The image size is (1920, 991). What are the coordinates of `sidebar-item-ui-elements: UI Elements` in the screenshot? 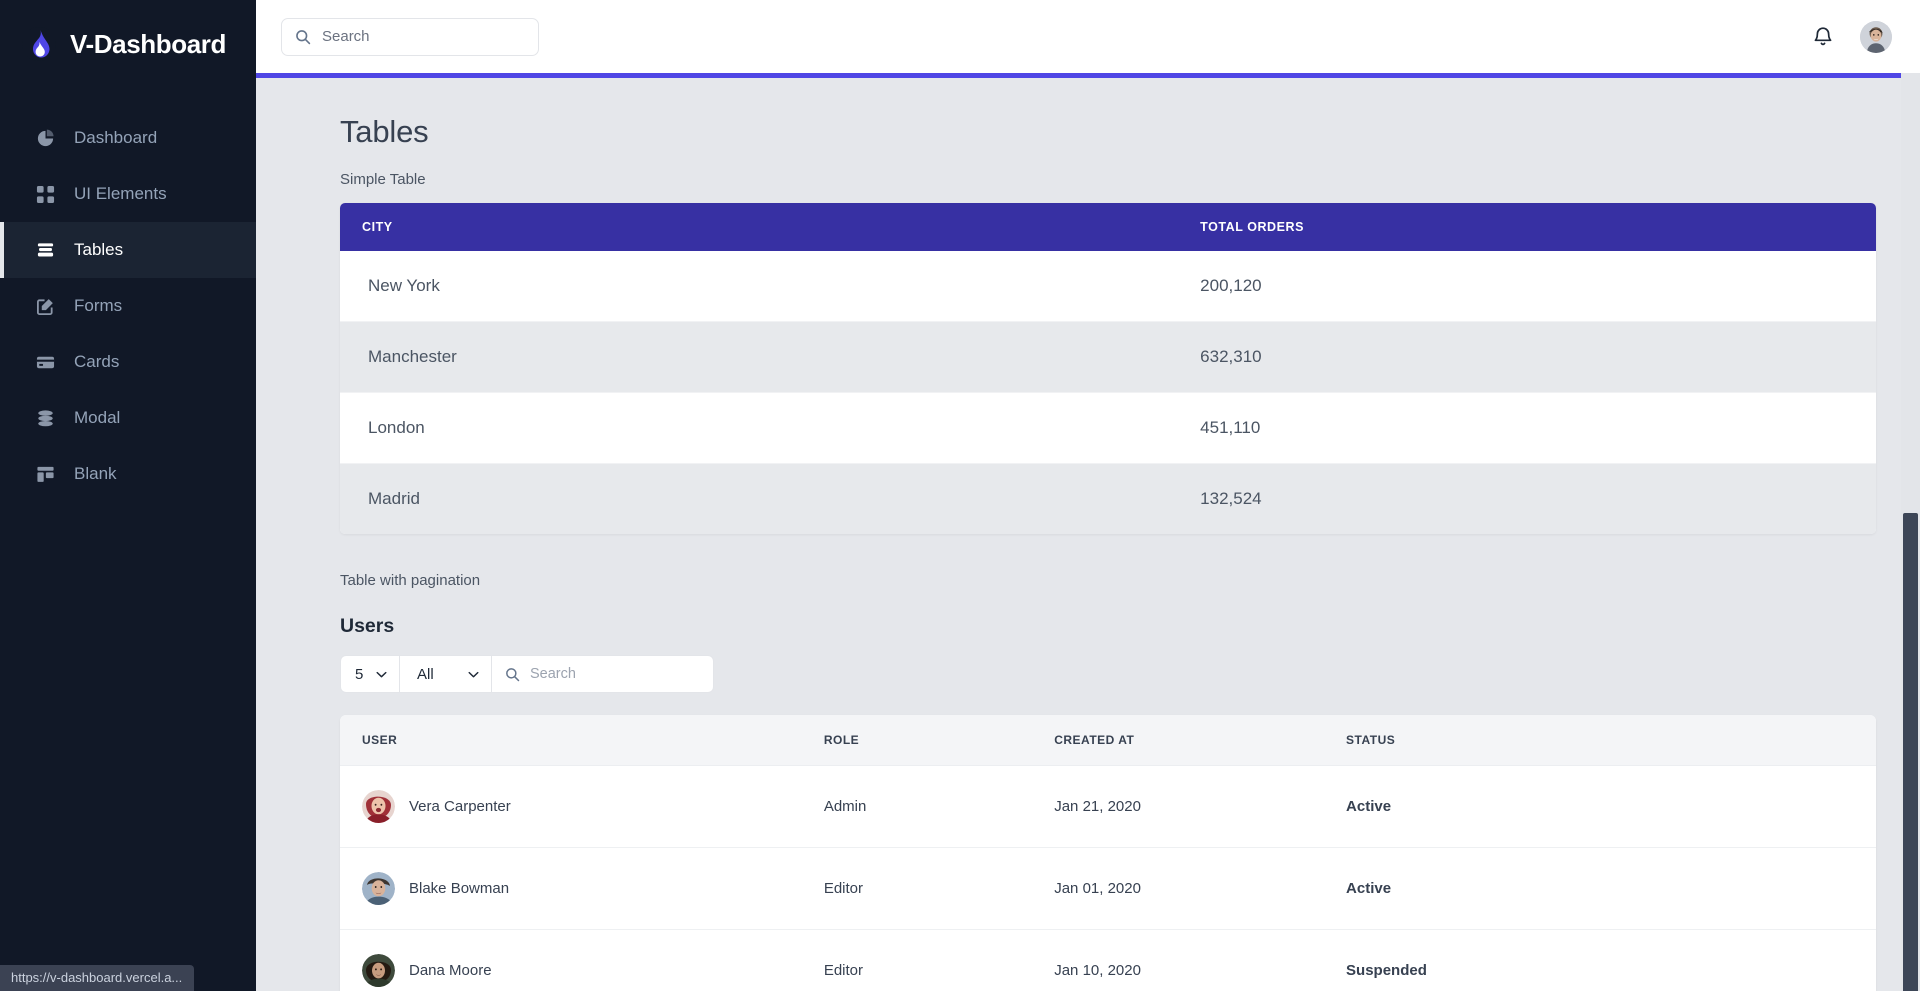 It's located at (128, 194).